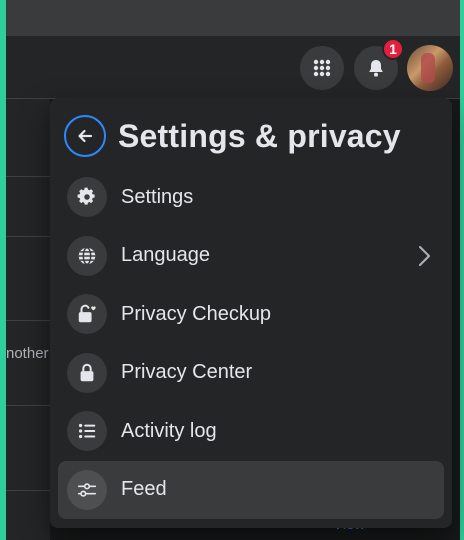  What do you see at coordinates (251, 431) in the screenshot?
I see `menu-item-activity-log: Activity log` at bounding box center [251, 431].